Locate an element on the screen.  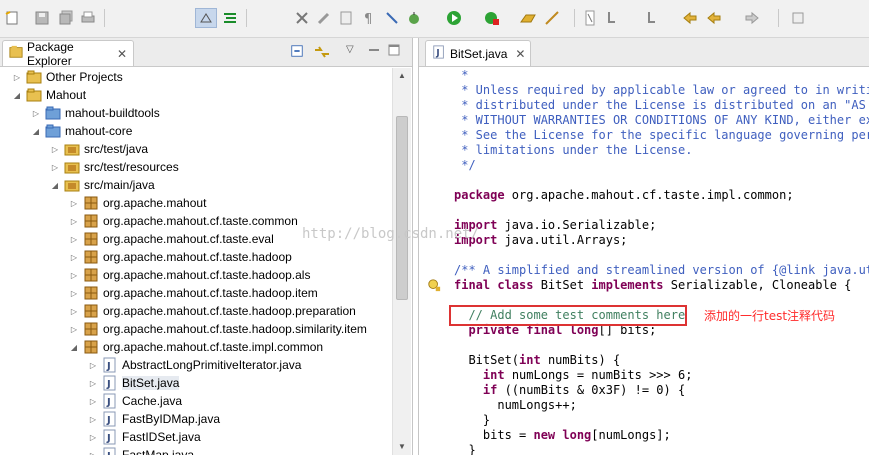
collapse-all-icon is located at coordinates (297, 52).